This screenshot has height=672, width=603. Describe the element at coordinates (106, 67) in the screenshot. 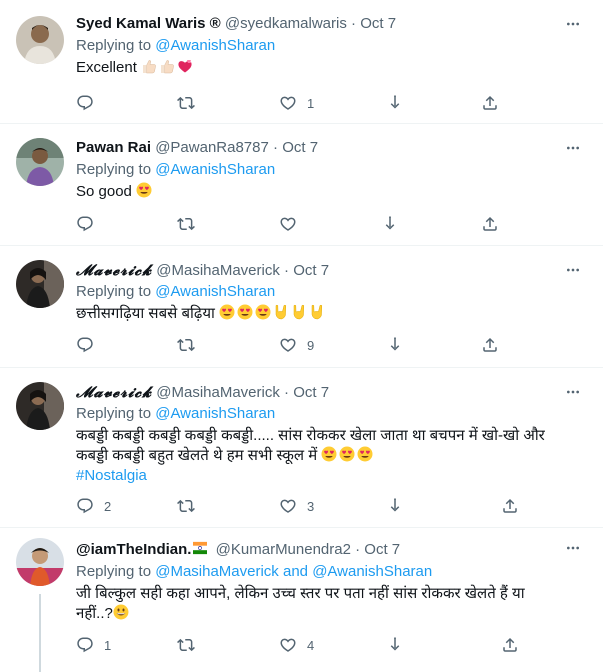

I see `tweet-text-content: Excellent` at that location.